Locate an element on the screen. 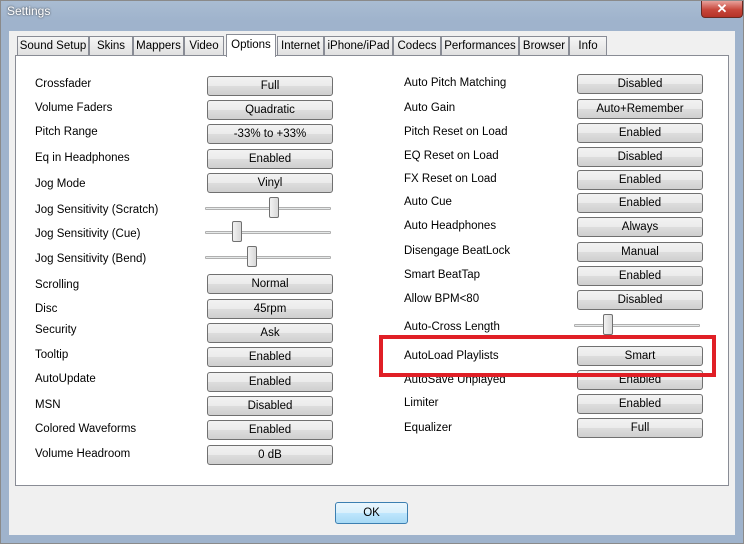  tab-internet: Internet is located at coordinates (300, 45).